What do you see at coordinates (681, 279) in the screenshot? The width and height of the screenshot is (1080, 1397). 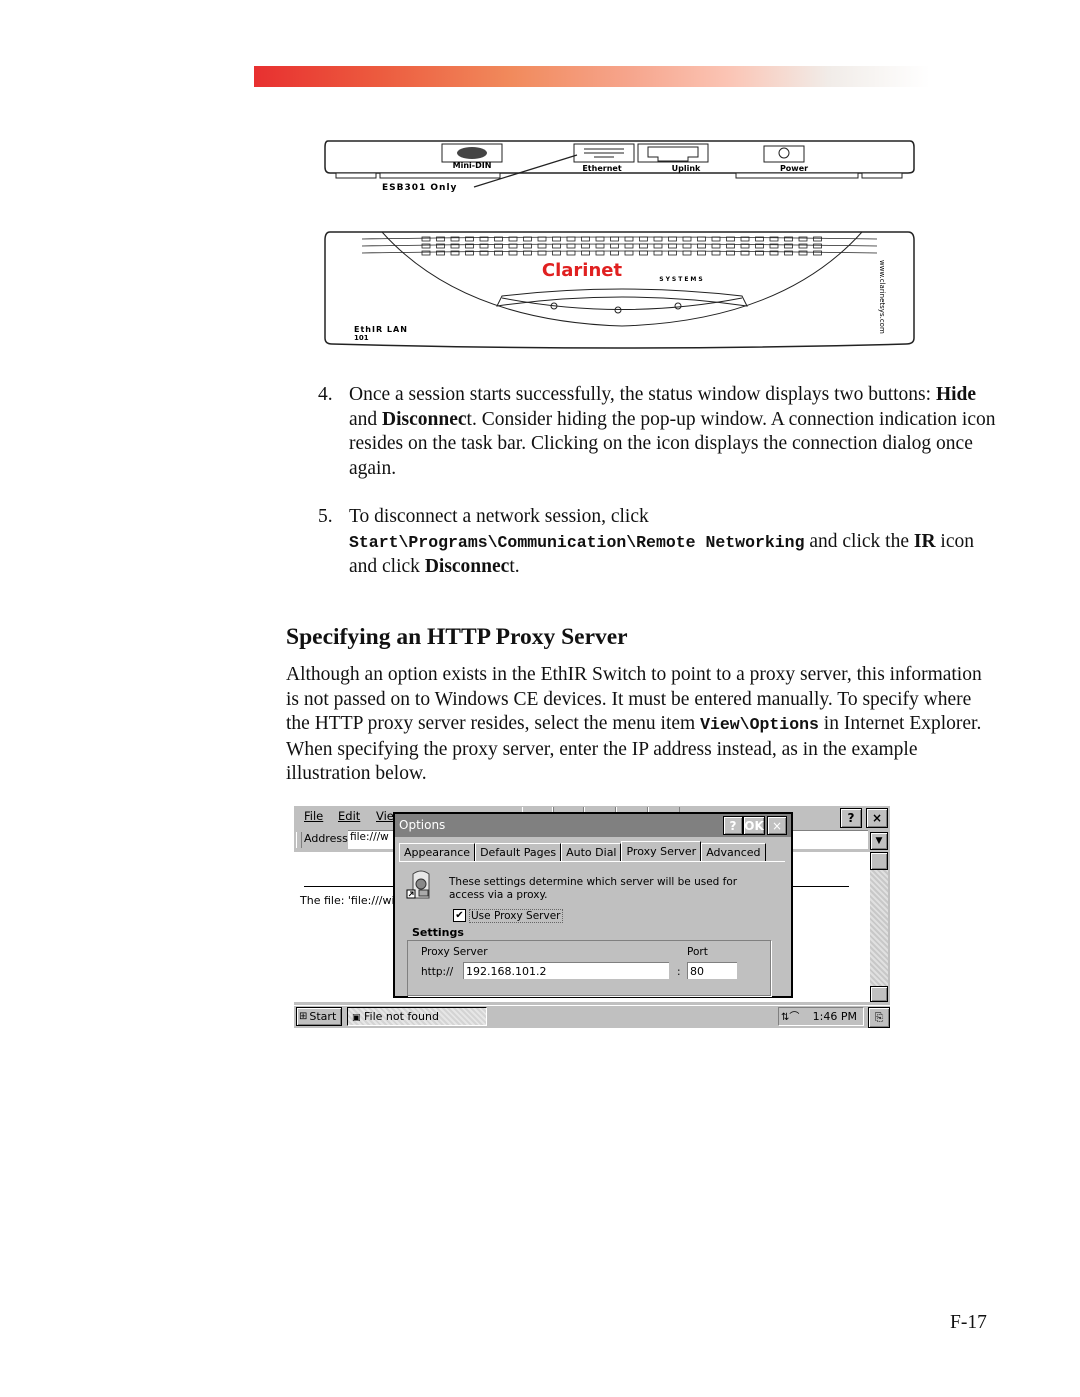 I see `brand-subtitle: SYSTEMS` at bounding box center [681, 279].